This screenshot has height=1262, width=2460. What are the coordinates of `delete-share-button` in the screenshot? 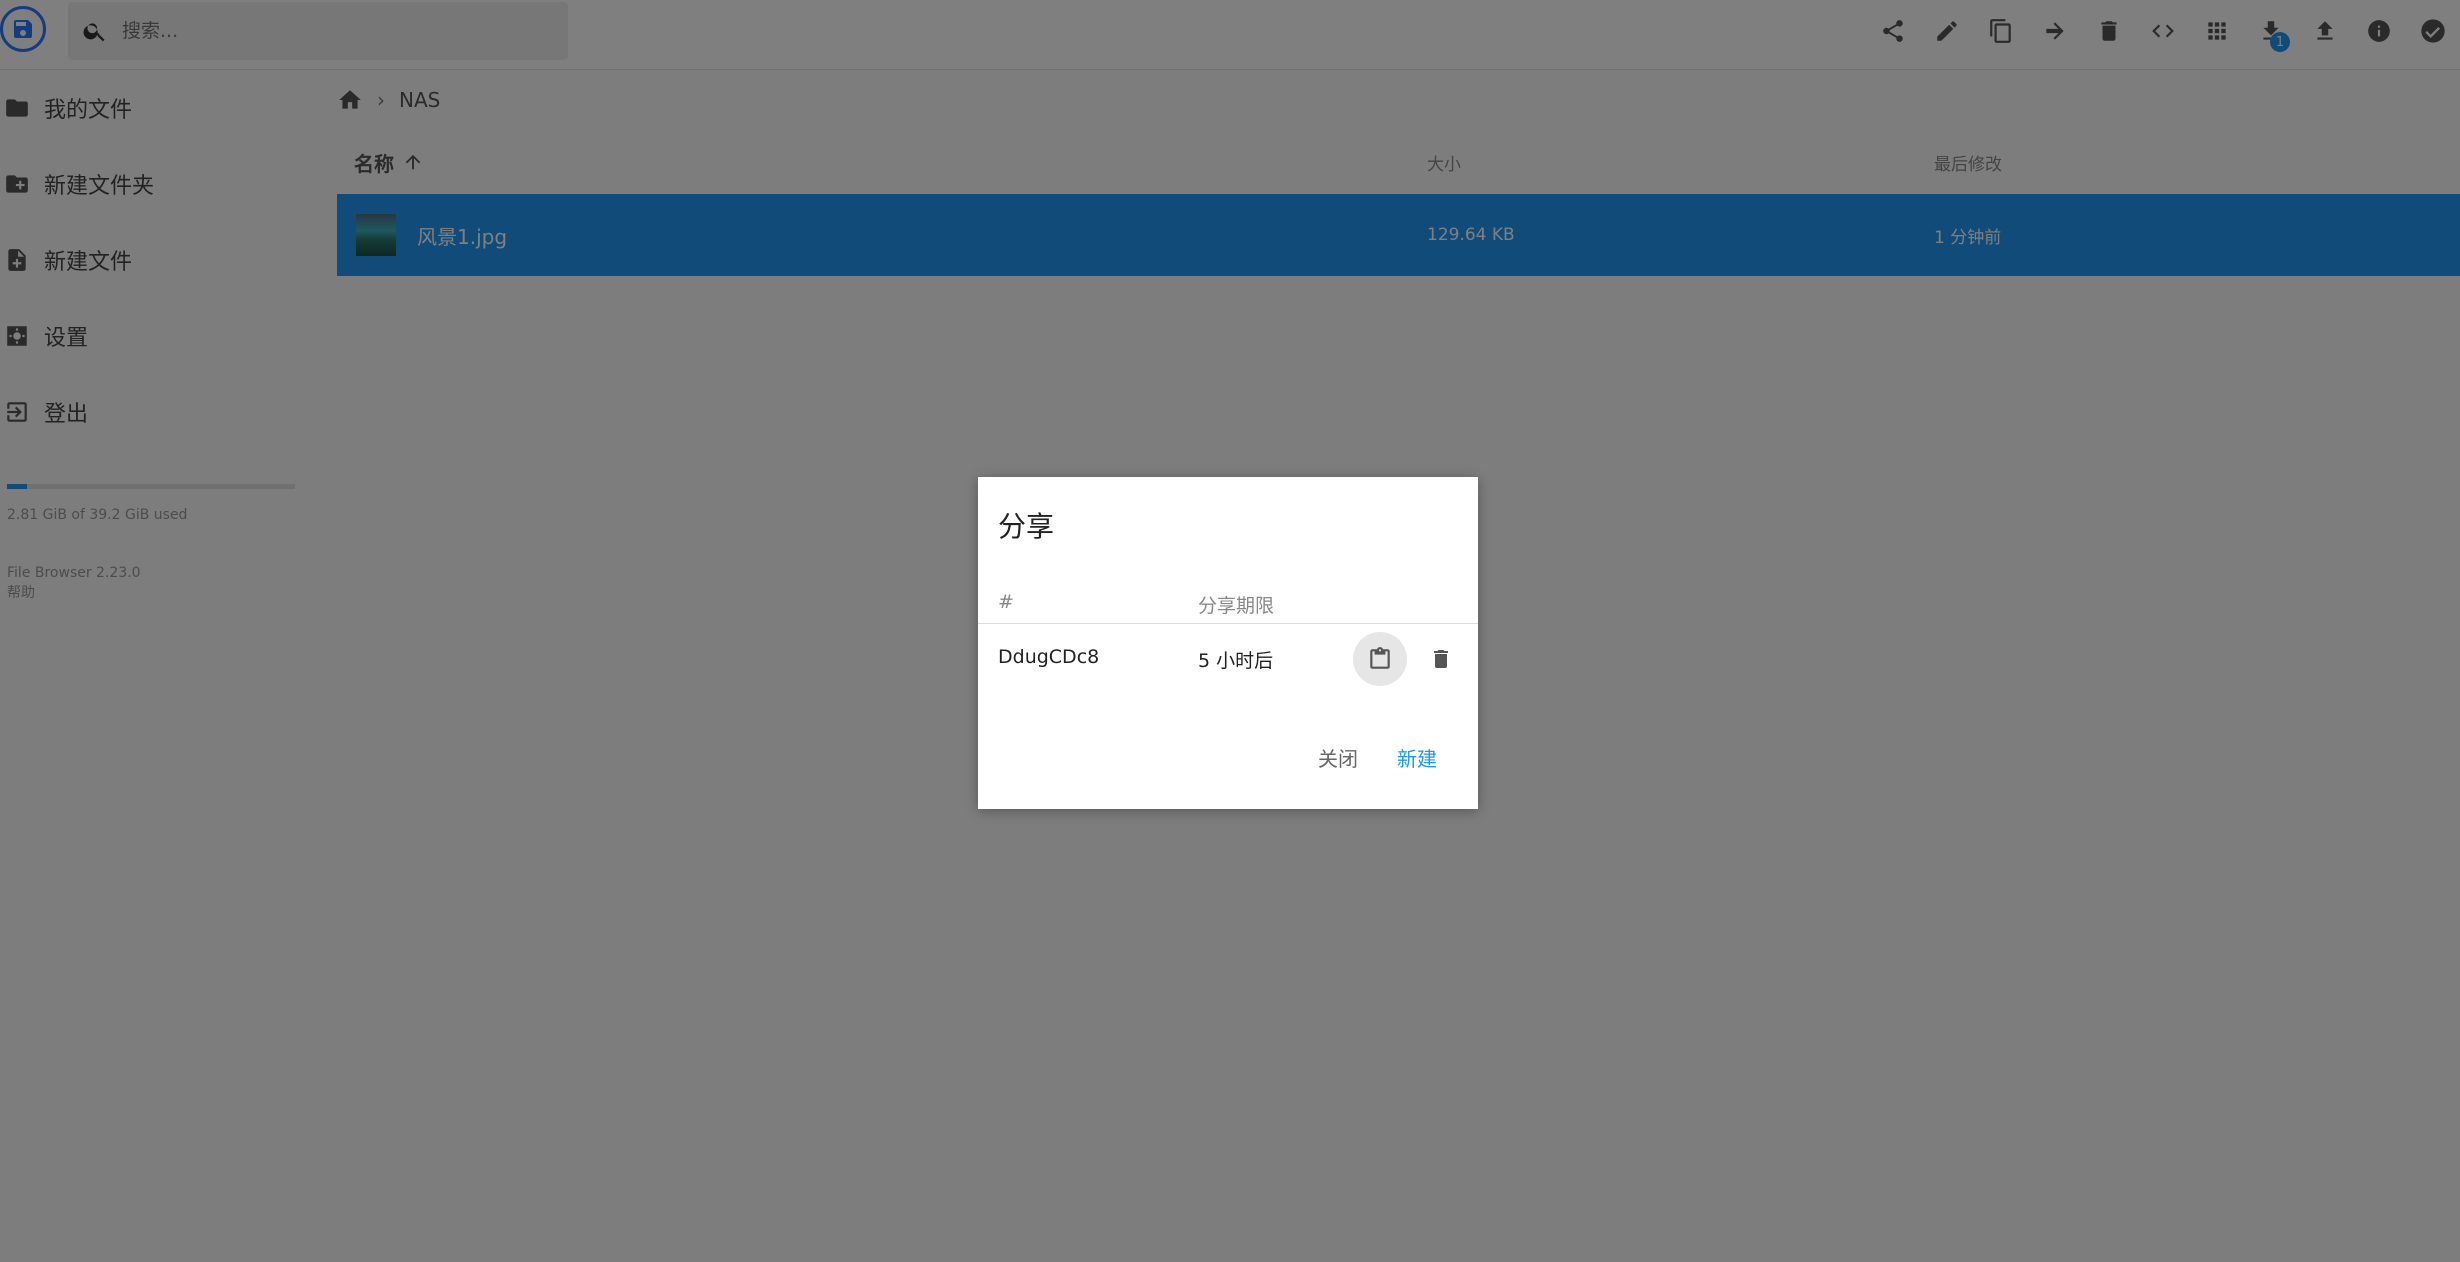 It's located at (1441, 659).